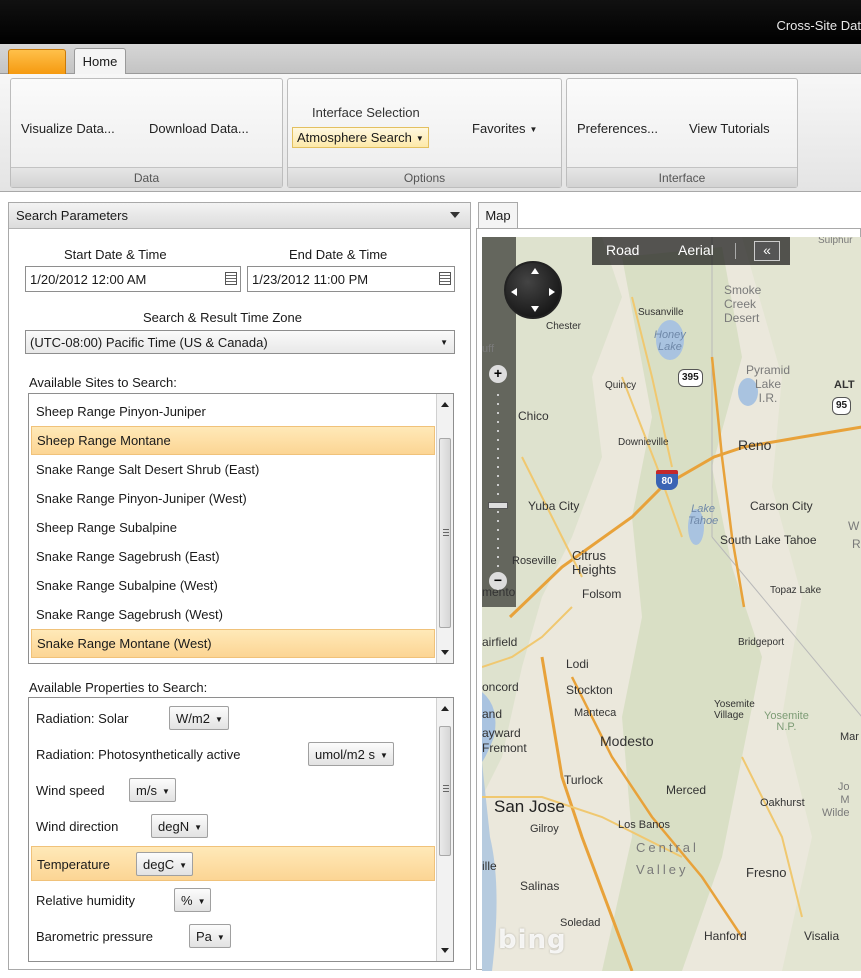 The height and width of the screenshot is (978, 861). What do you see at coordinates (796, 590) in the screenshot?
I see `map-label: Topaz Lake` at bounding box center [796, 590].